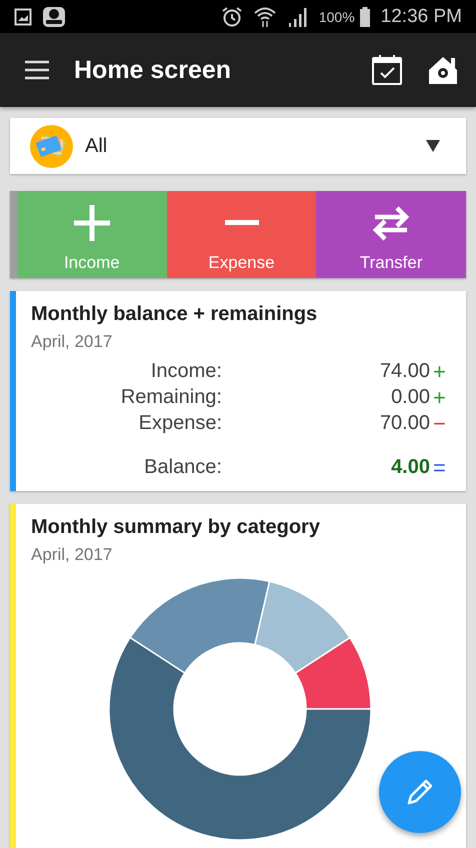 The image size is (476, 848). What do you see at coordinates (410, 467) in the screenshot?
I see `balance-amount: 4.00` at bounding box center [410, 467].